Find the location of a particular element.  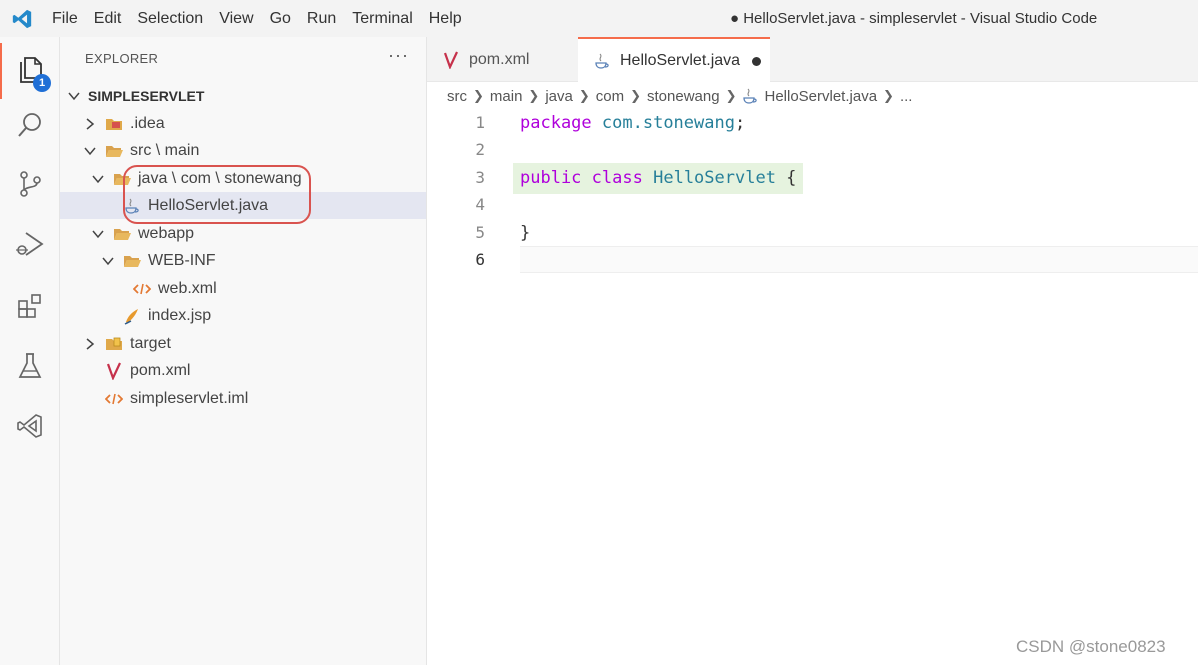

breadcrumb-item: HelloServlet.java is located at coordinates (820, 96).